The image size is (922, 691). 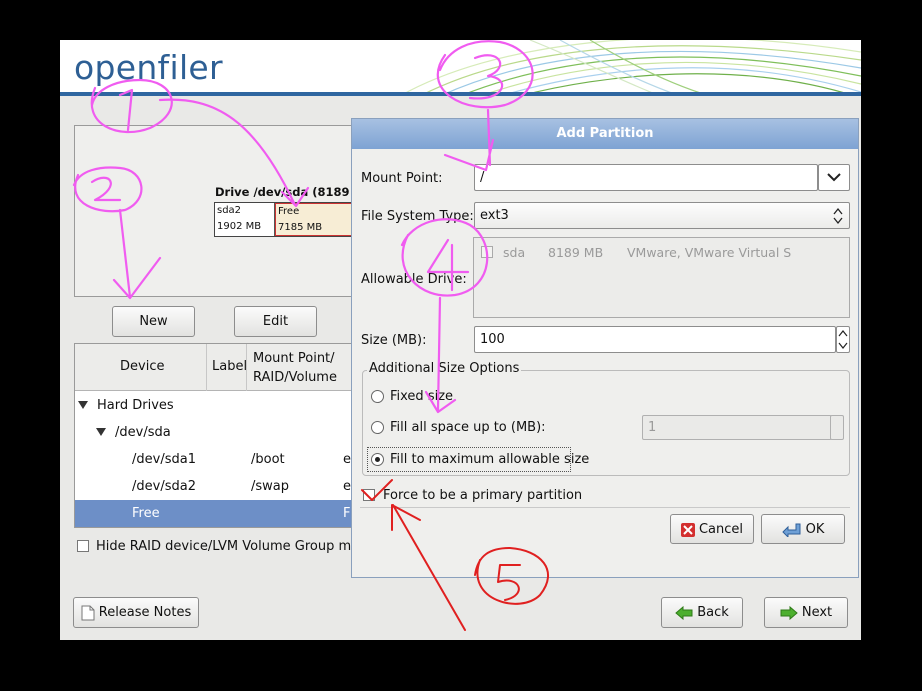 What do you see at coordinates (576, 252) in the screenshot?
I see `drive-size: 8189 MB` at bounding box center [576, 252].